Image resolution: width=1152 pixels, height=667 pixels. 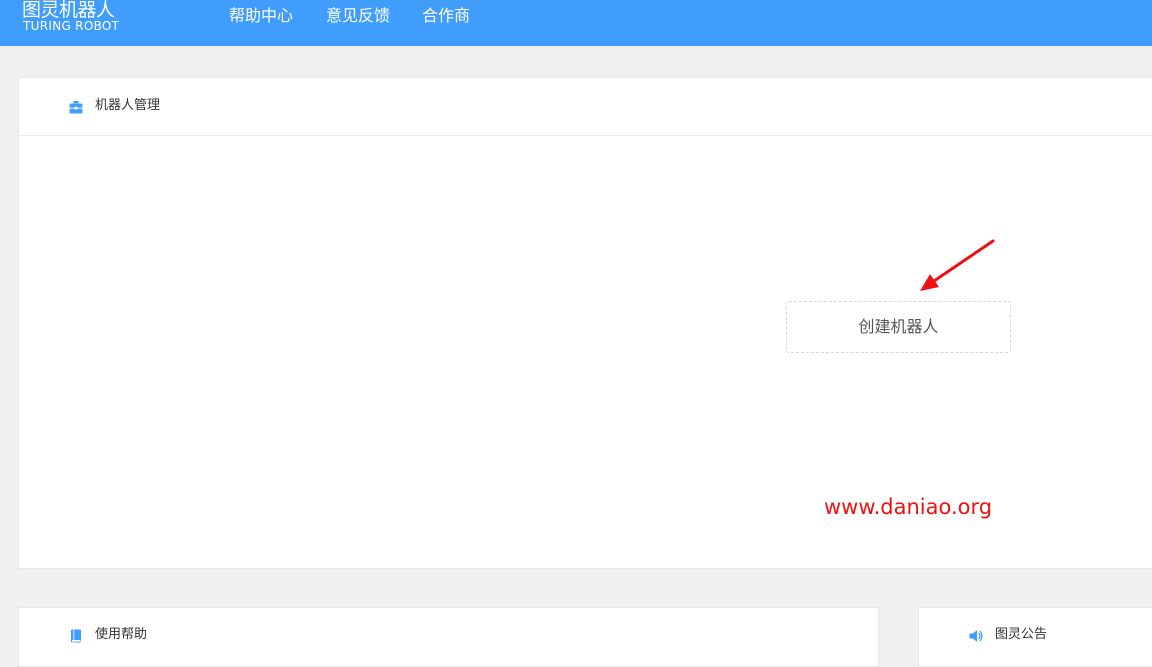 What do you see at coordinates (68, 10) in the screenshot?
I see `logo-cn-text: 图灵机器人` at bounding box center [68, 10].